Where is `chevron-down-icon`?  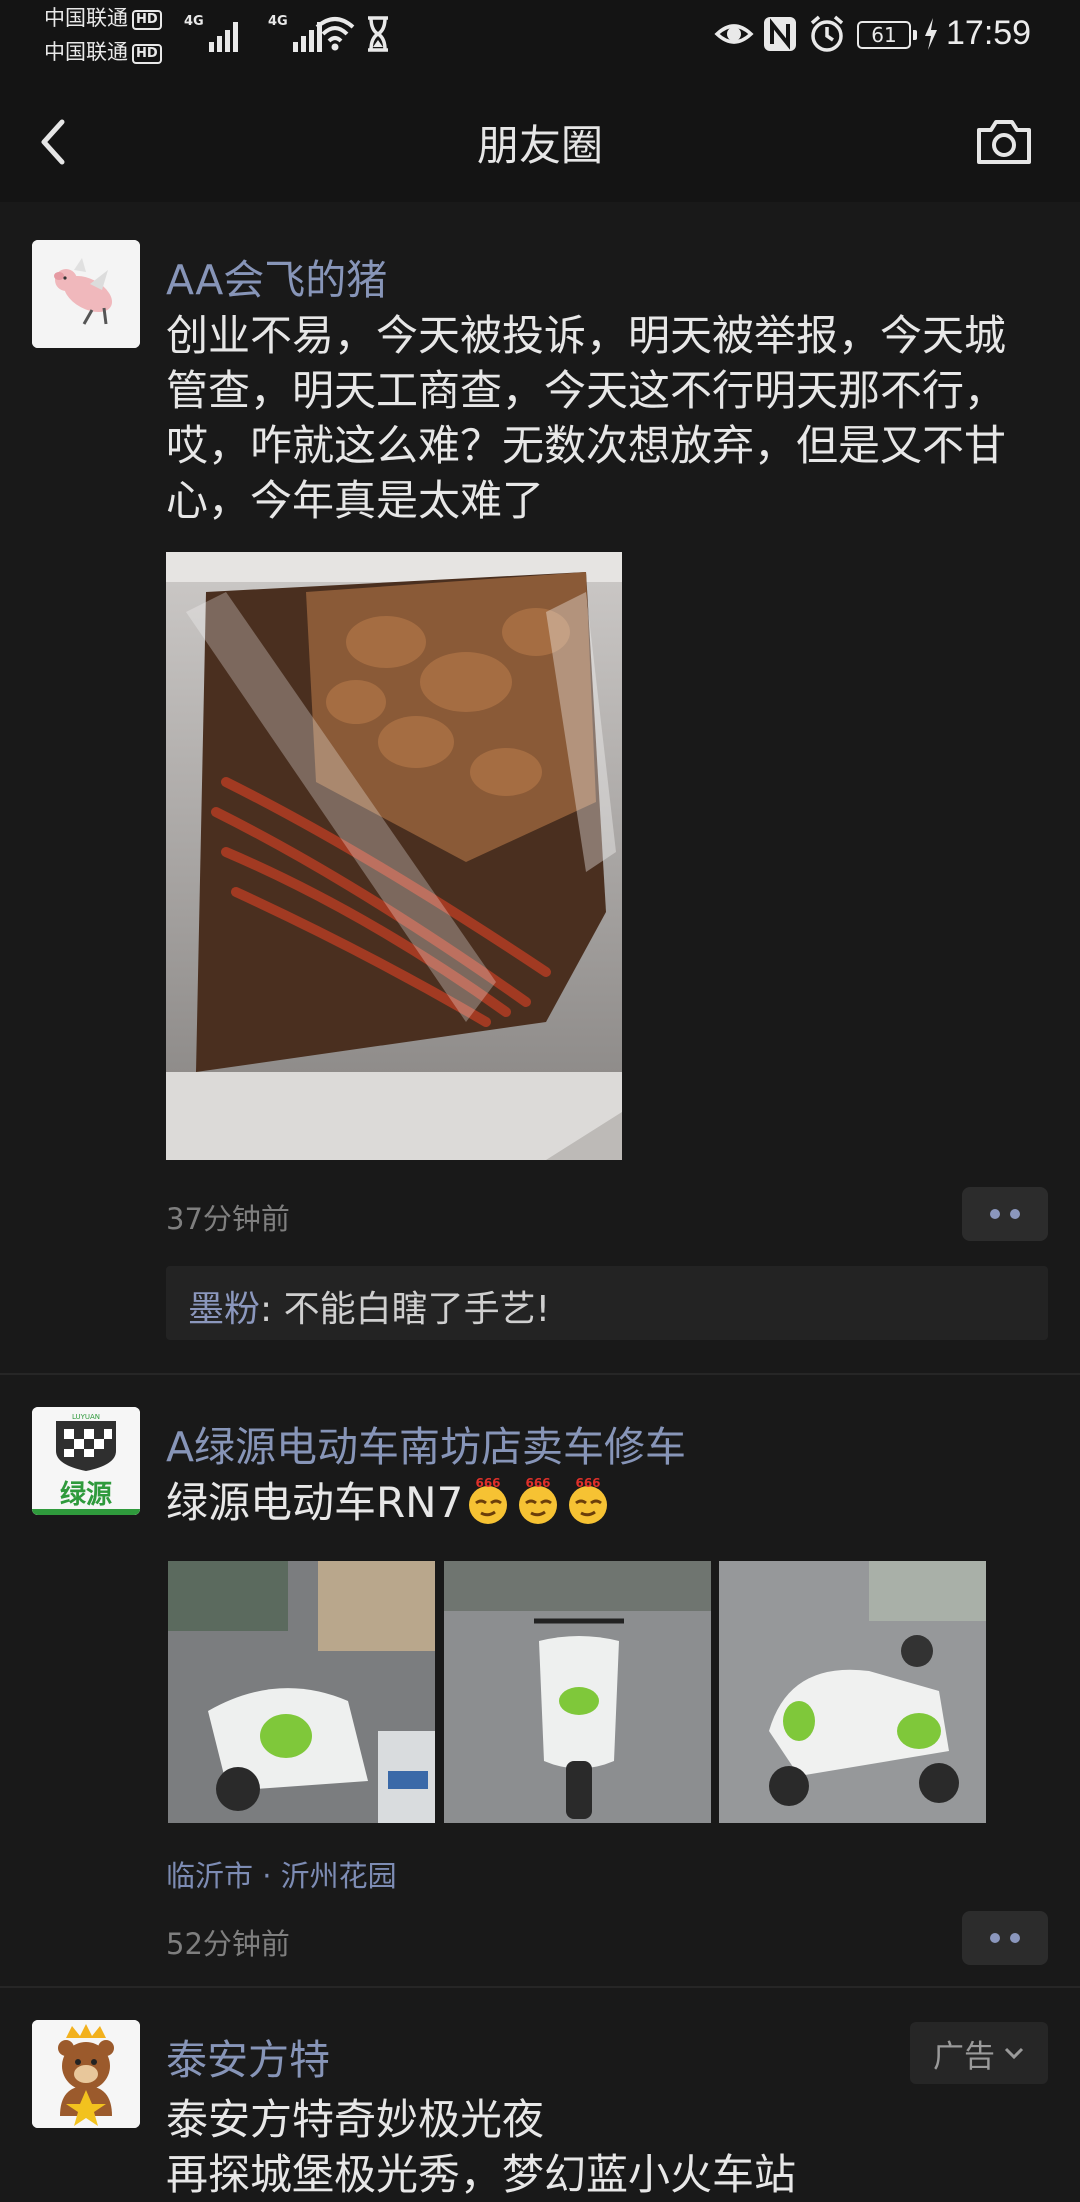 chevron-down-icon is located at coordinates (1014, 2053).